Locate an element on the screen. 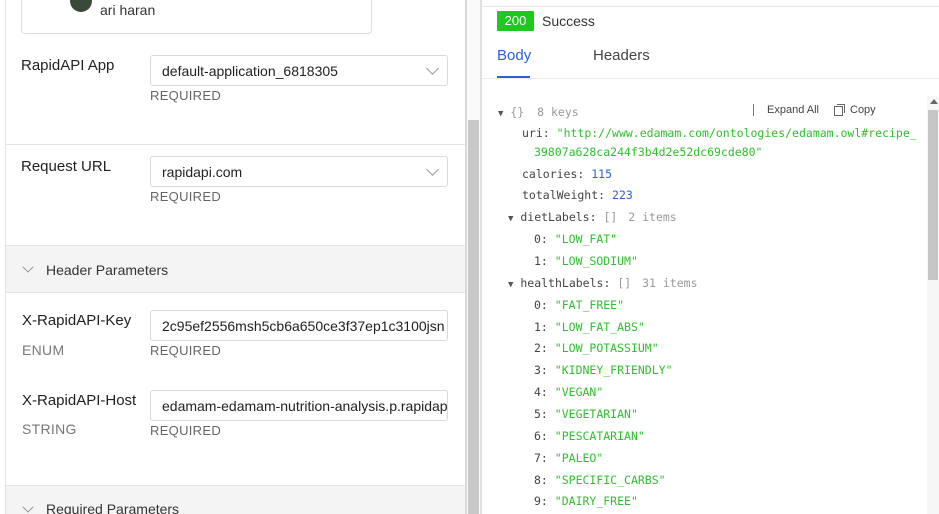 This screenshot has height=514, width=939. json-field-totalweight: totalWeight: 223 is located at coordinates (577, 195).